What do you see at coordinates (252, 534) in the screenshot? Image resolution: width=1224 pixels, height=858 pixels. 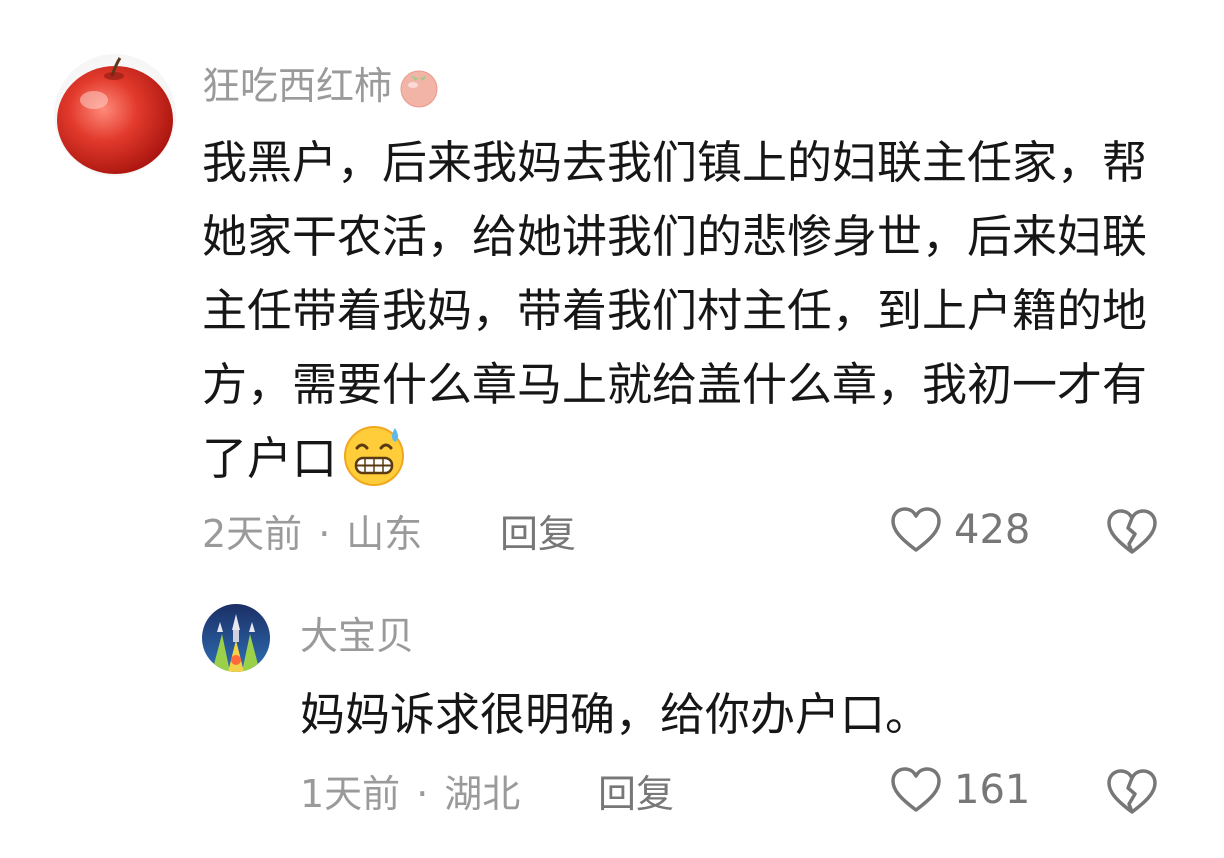 I see `comment-time: 2天前` at bounding box center [252, 534].